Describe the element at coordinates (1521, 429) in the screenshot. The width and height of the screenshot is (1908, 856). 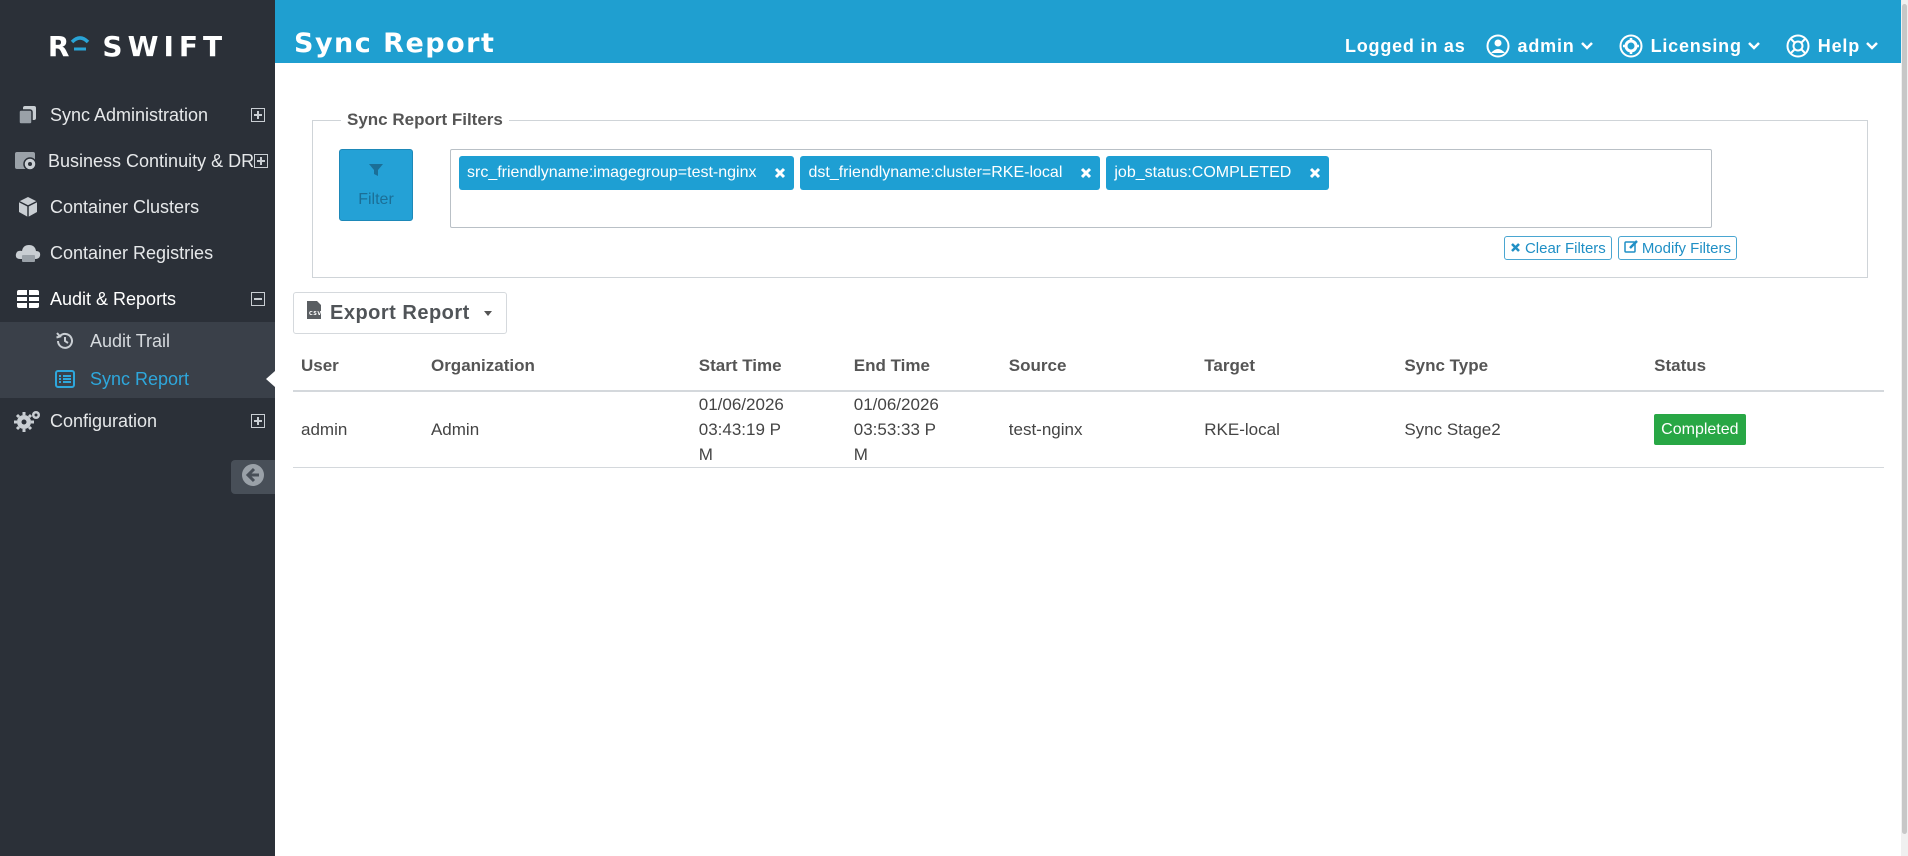
I see `cell-sync-type: Sync Stage2` at that location.